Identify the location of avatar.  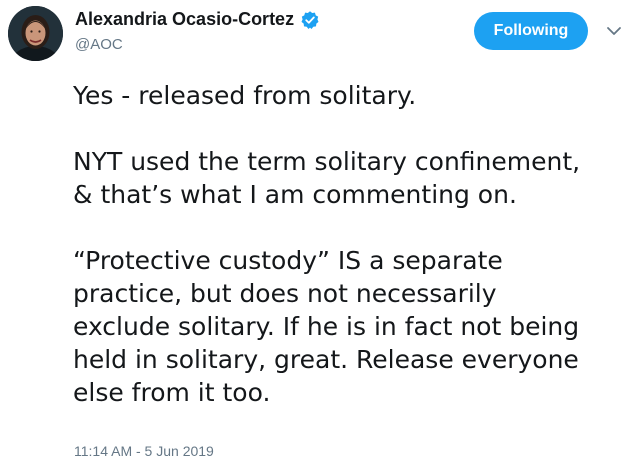
(35, 33).